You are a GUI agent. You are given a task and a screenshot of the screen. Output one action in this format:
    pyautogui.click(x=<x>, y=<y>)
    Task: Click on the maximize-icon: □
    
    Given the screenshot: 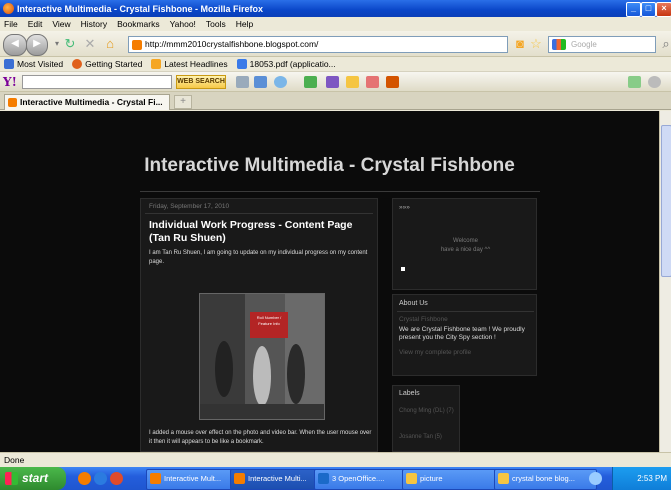 What is the action you would take?
    pyautogui.click(x=648, y=9)
    